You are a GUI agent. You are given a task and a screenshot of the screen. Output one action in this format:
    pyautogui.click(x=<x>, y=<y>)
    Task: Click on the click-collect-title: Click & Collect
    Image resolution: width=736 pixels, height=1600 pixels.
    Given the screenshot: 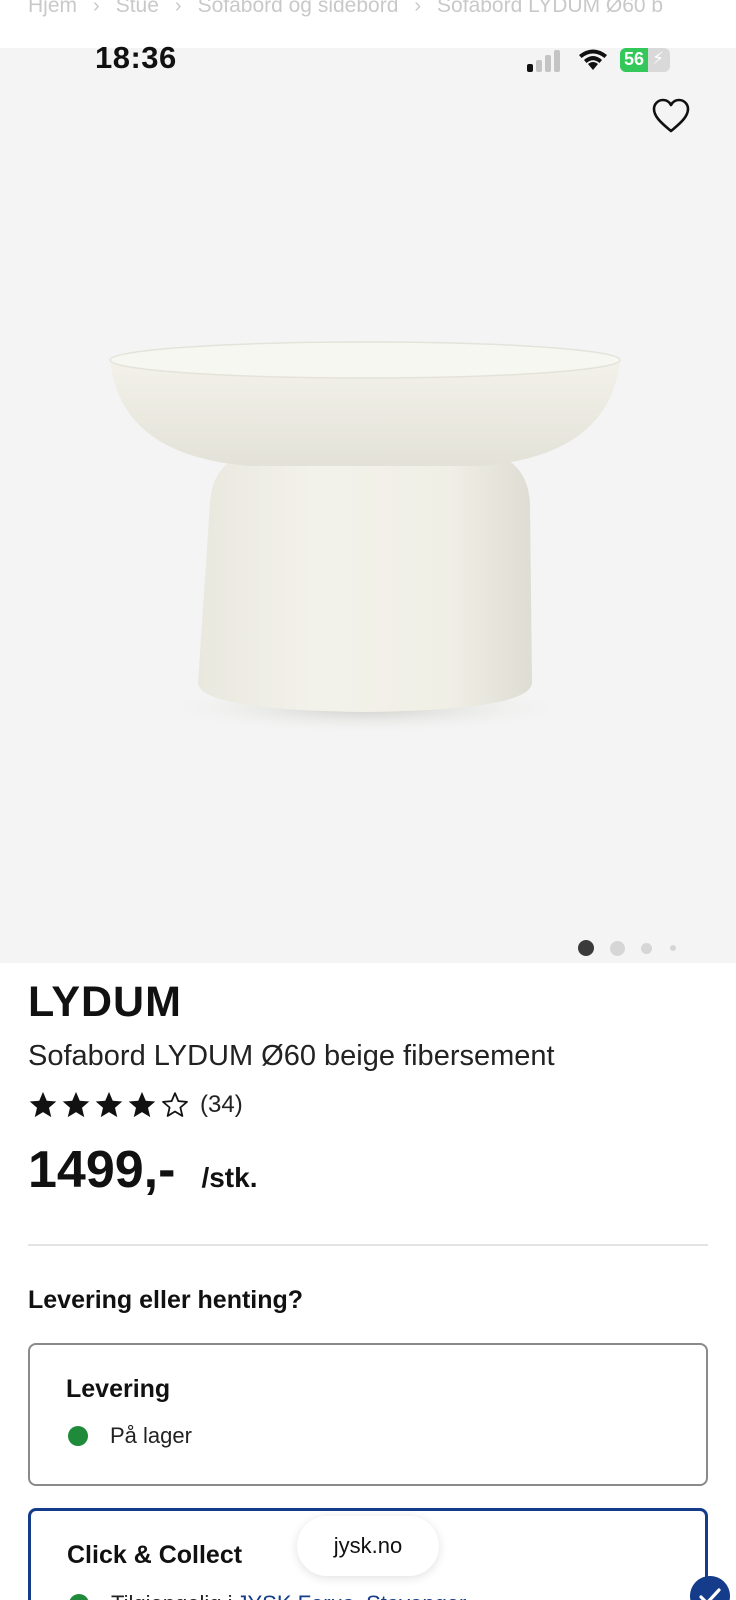 What is the action you would take?
    pyautogui.click(x=155, y=1555)
    